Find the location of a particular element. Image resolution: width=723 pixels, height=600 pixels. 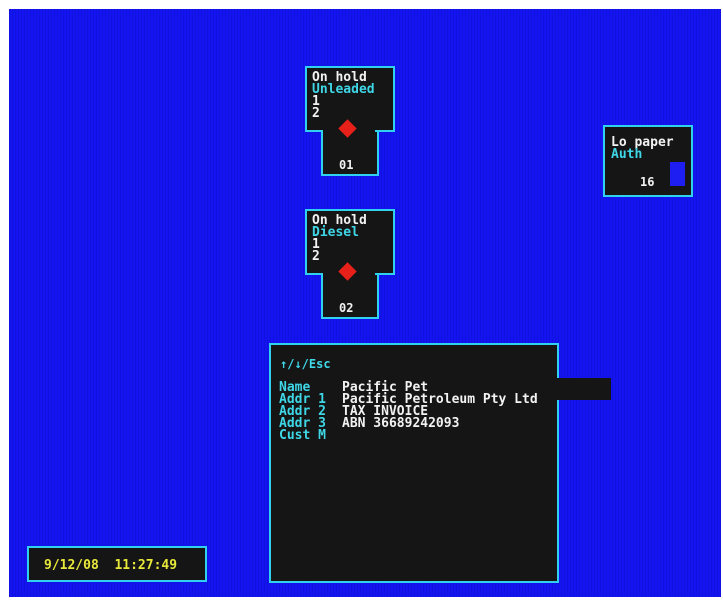

clock-box: 9/12/08 11:27:49 is located at coordinates (117, 564).